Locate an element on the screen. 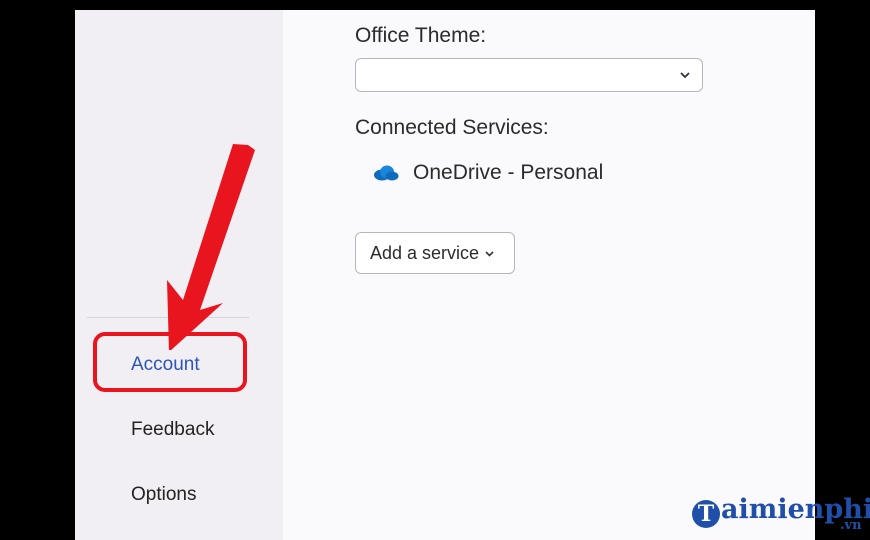 The image size is (870, 540). add-service-button: Add a service is located at coordinates (435, 253).